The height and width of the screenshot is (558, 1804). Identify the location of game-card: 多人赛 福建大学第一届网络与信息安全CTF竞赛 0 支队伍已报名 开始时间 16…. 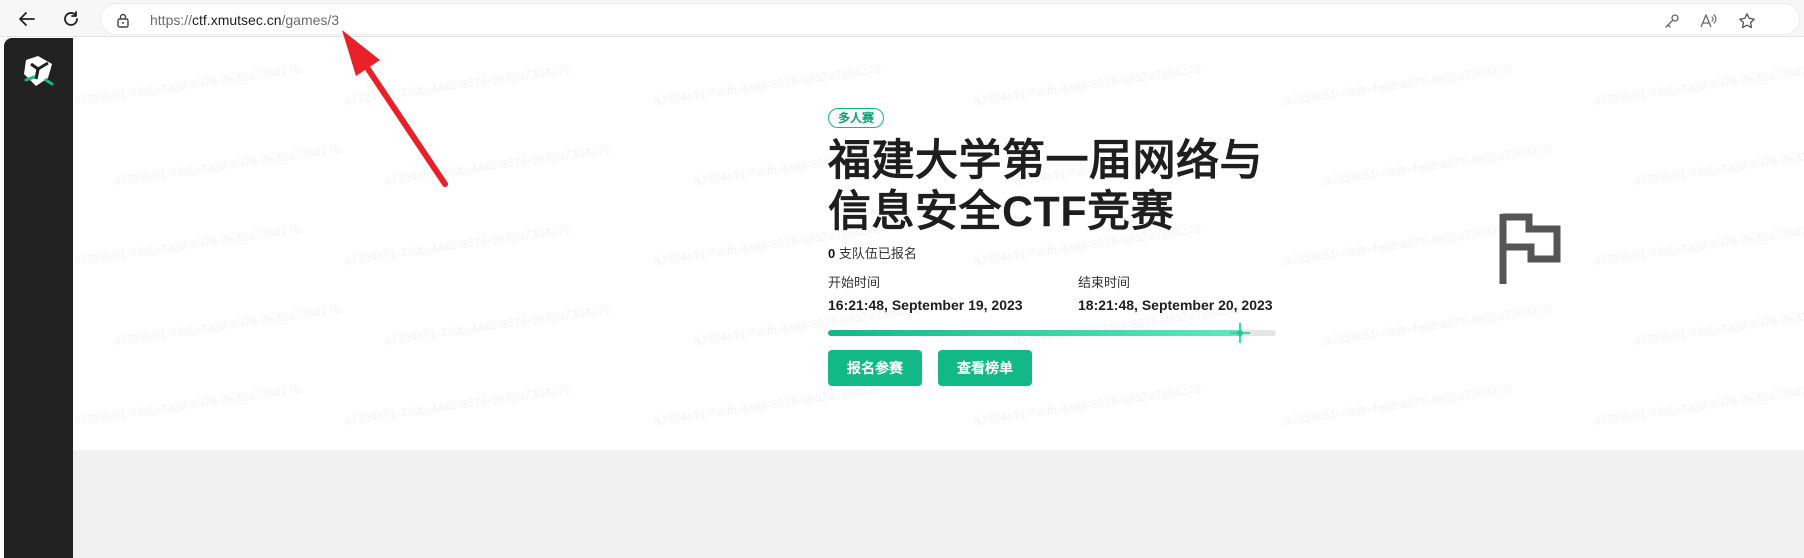
(1058, 247).